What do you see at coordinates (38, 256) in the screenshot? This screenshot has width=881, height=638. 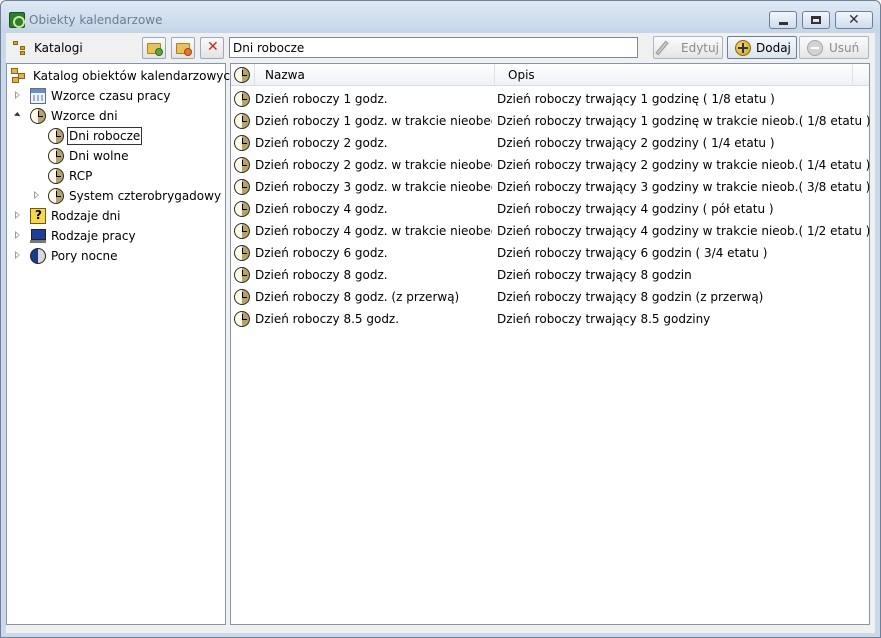 I see `night-clock-icon` at bounding box center [38, 256].